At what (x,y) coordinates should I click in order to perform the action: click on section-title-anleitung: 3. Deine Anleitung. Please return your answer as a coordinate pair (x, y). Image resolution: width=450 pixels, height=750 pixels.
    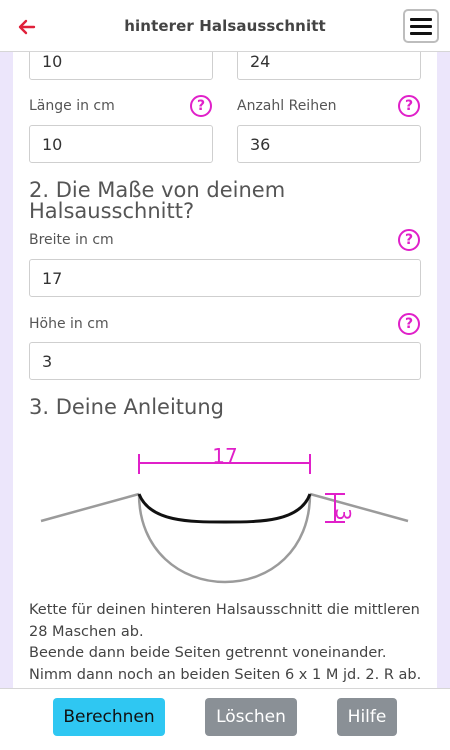
    Looking at the image, I should click on (126, 407).